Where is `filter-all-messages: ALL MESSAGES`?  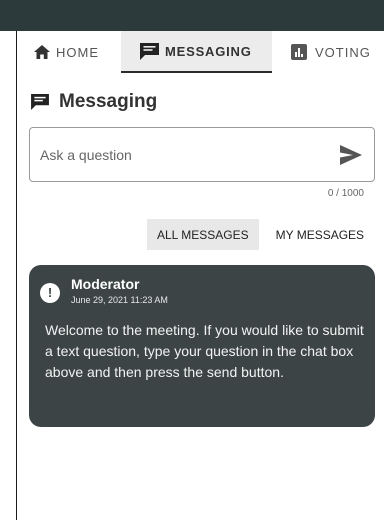 filter-all-messages: ALL MESSAGES is located at coordinates (203, 234).